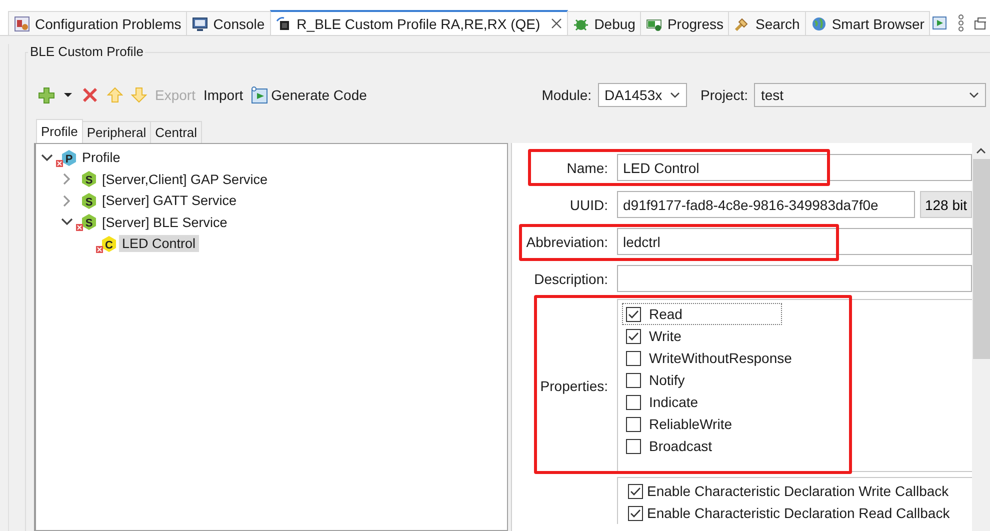  I want to click on property-checkbox: Write, so click(702, 336).